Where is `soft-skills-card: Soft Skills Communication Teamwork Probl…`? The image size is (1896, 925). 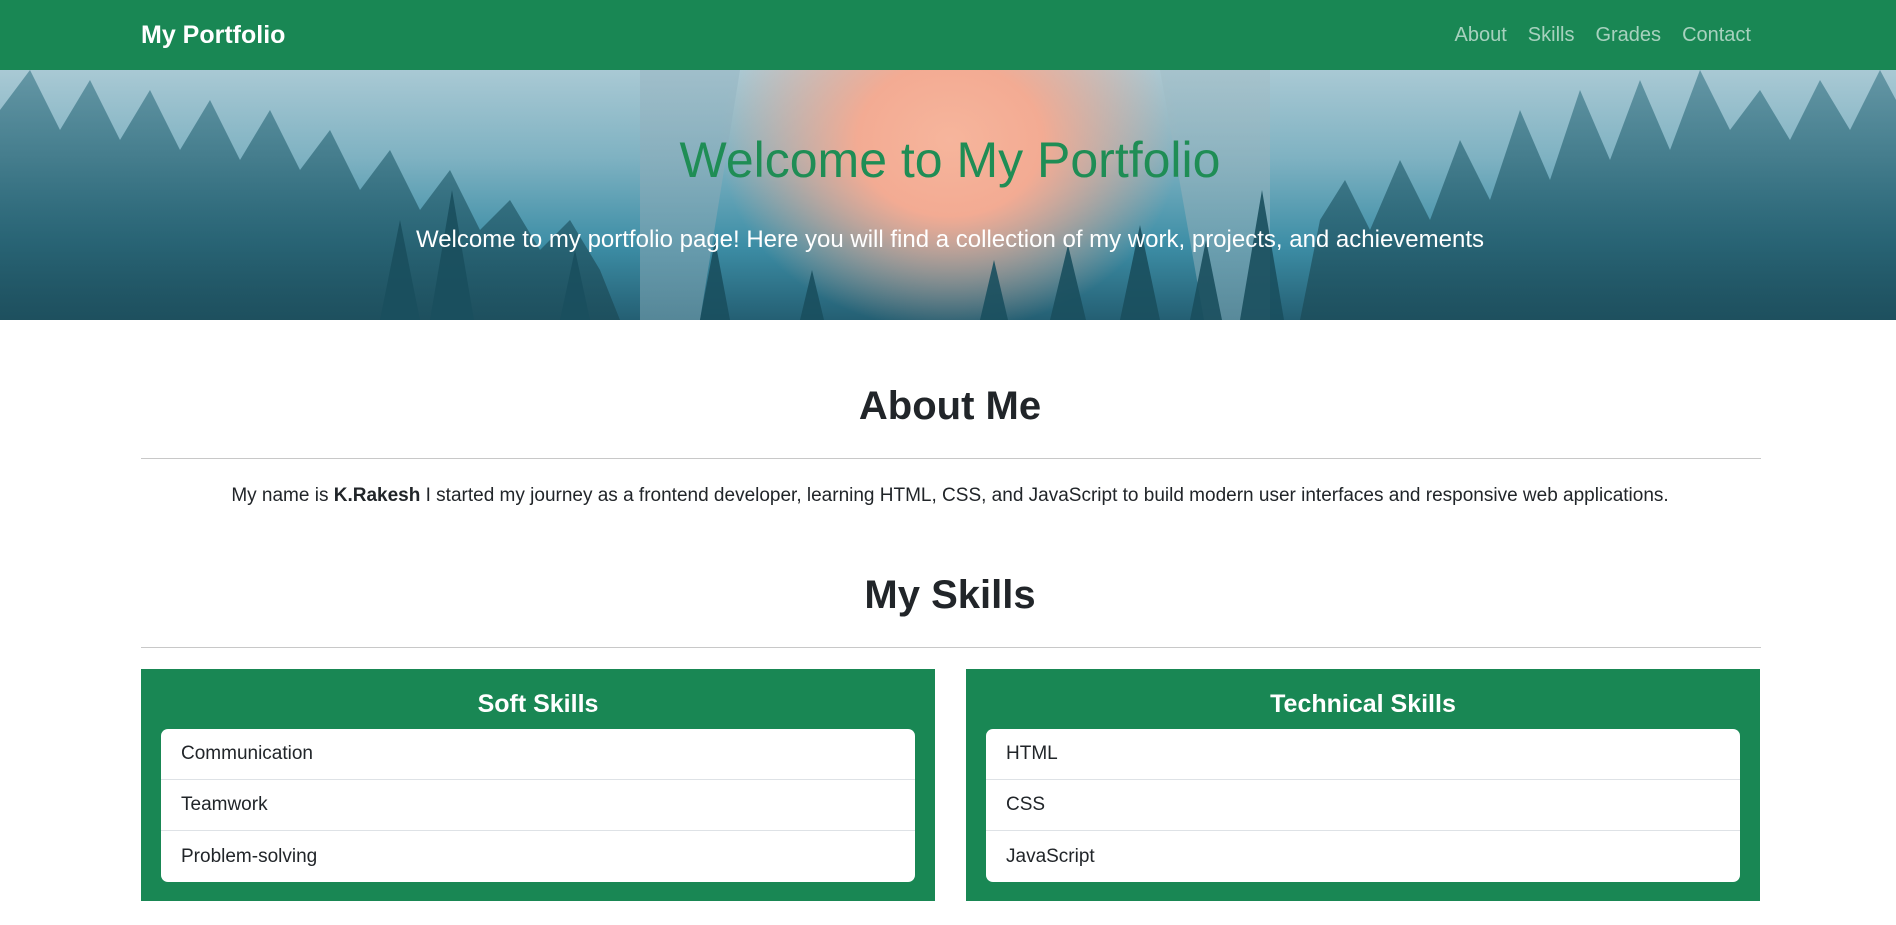 soft-skills-card: Soft Skills Communication Teamwork Probl… is located at coordinates (538, 785).